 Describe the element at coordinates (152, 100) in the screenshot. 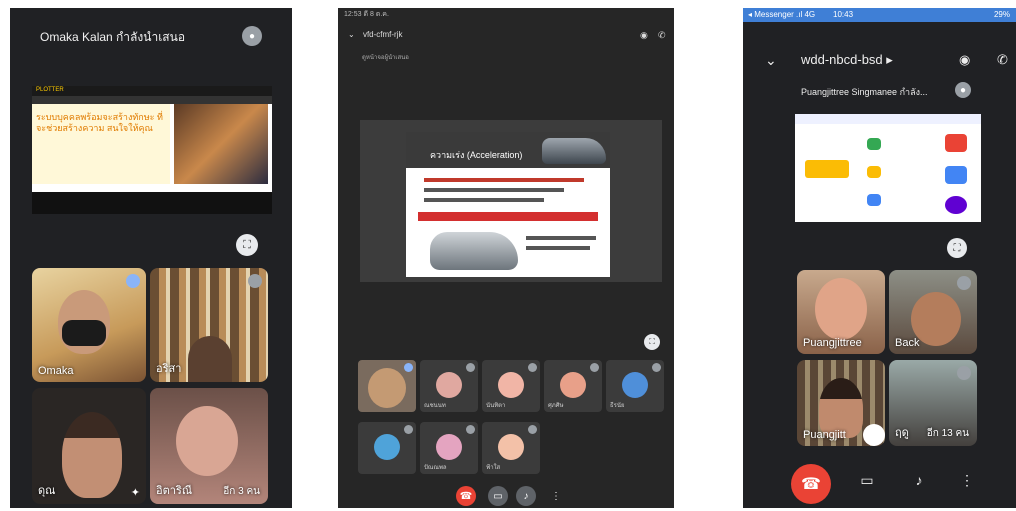

I see `site-nav` at that location.